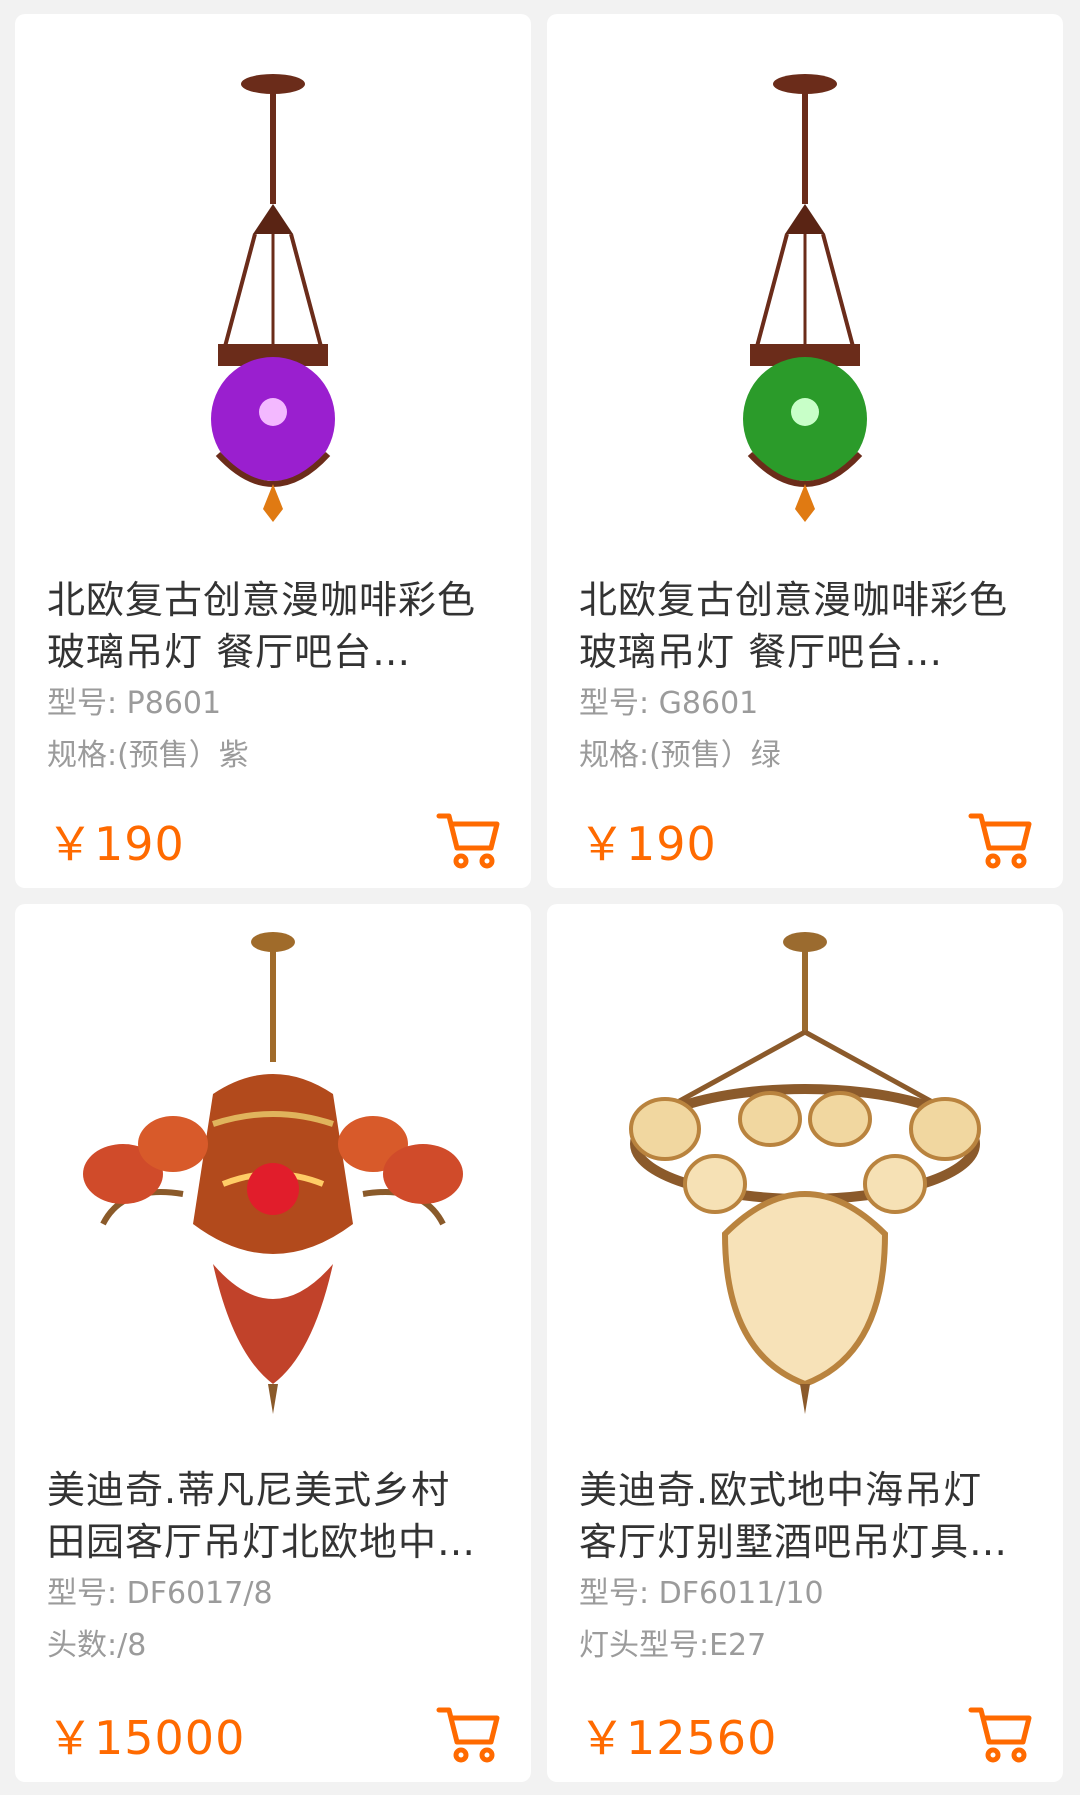 The image size is (1080, 1795). What do you see at coordinates (134, 703) in the screenshot?
I see `product-model: 型号: P8601` at bounding box center [134, 703].